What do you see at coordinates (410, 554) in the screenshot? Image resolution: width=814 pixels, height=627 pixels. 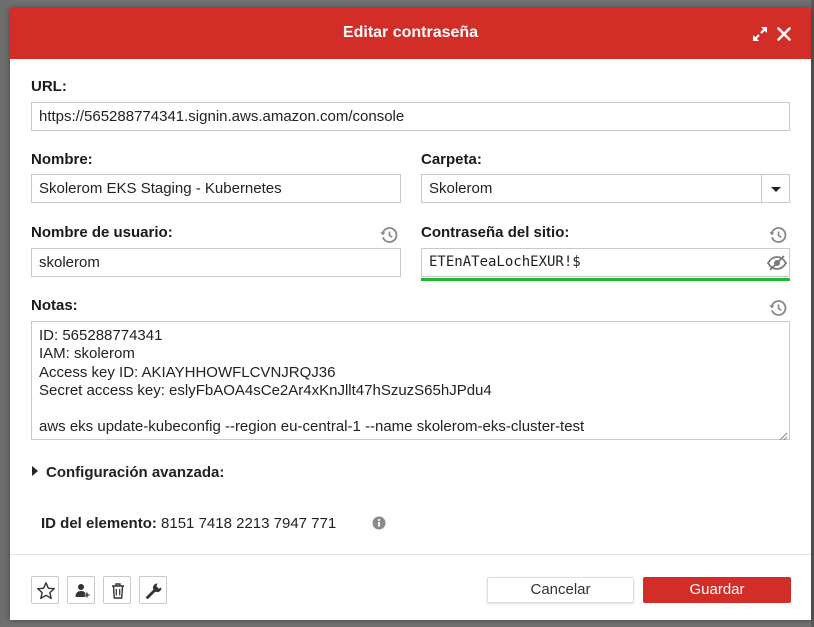 I see `footer-divider` at bounding box center [410, 554].